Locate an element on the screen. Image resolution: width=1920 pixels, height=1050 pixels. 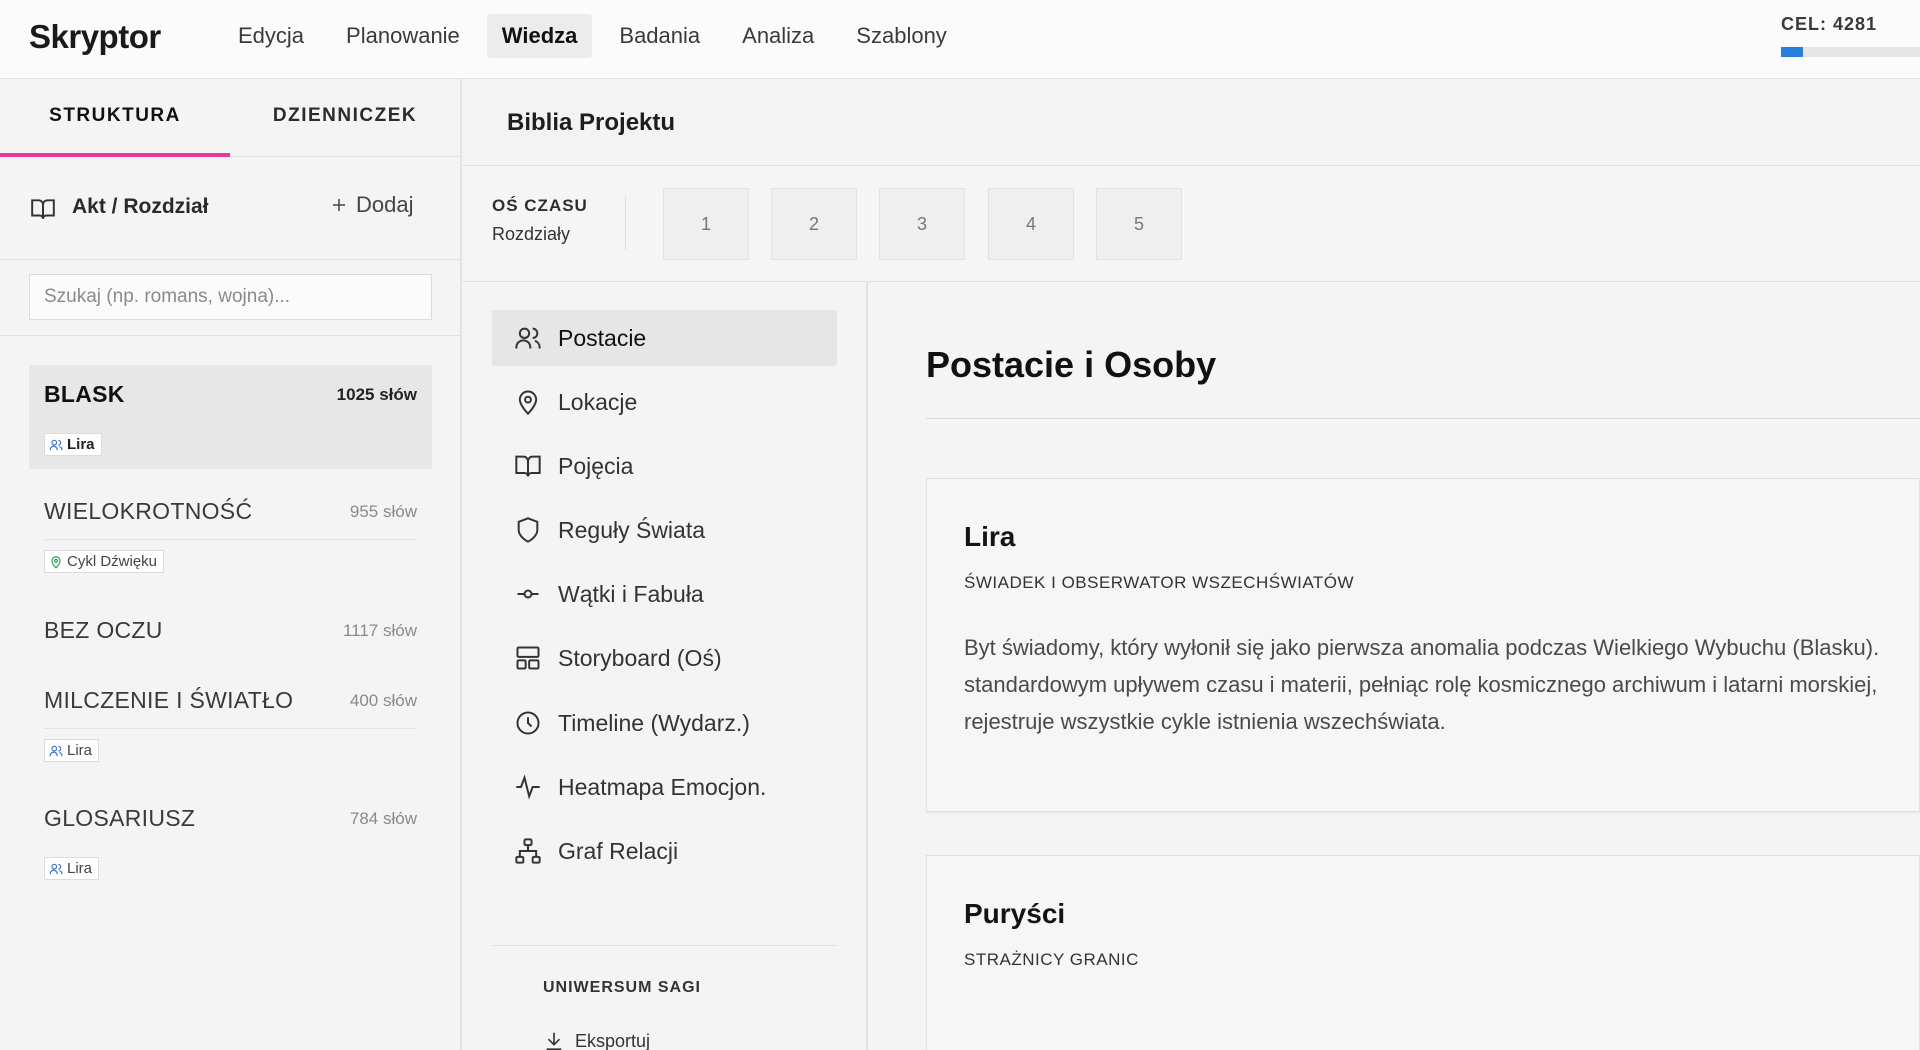
timeline-sublabel: Rozdziały is located at coordinates (531, 234).